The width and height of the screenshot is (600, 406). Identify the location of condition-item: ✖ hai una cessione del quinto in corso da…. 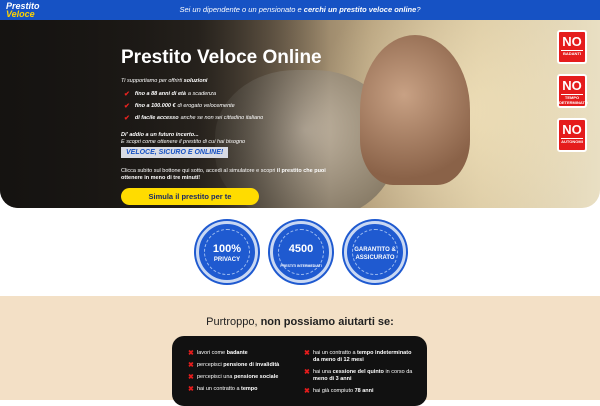
(360, 376).